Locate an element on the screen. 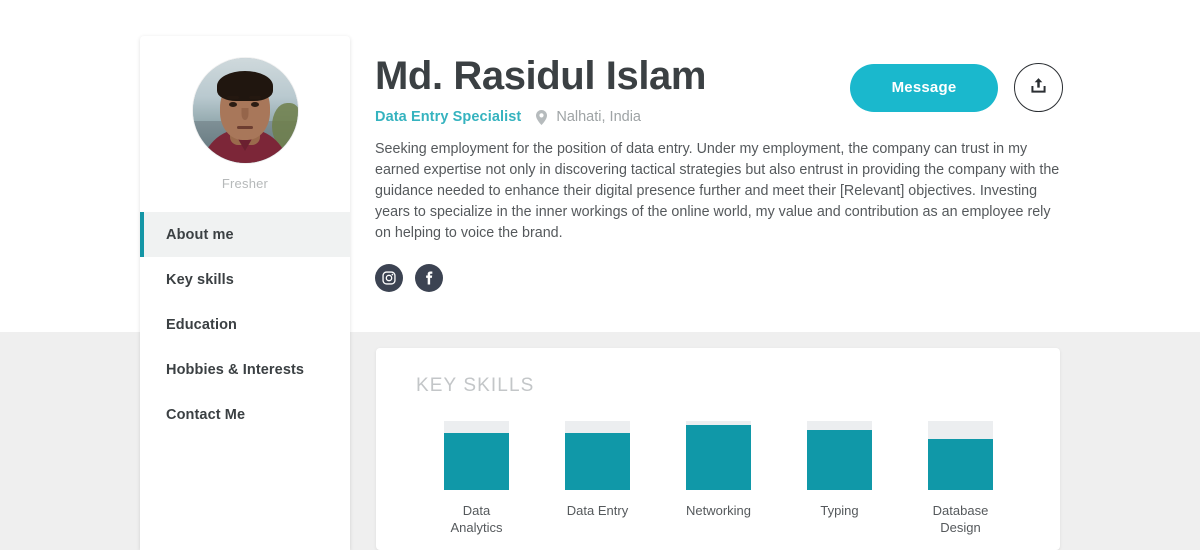 This screenshot has width=1200, height=550. sidebar-item-key-skills: Key skills is located at coordinates (245, 279).